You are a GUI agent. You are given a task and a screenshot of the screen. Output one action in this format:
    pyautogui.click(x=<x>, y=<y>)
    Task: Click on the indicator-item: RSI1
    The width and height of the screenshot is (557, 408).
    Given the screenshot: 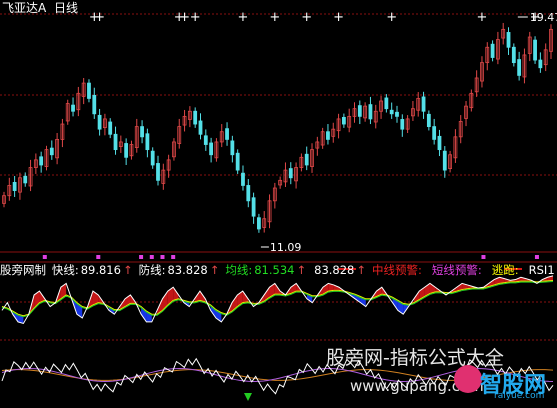 What is the action you would take?
    pyautogui.click(x=543, y=270)
    